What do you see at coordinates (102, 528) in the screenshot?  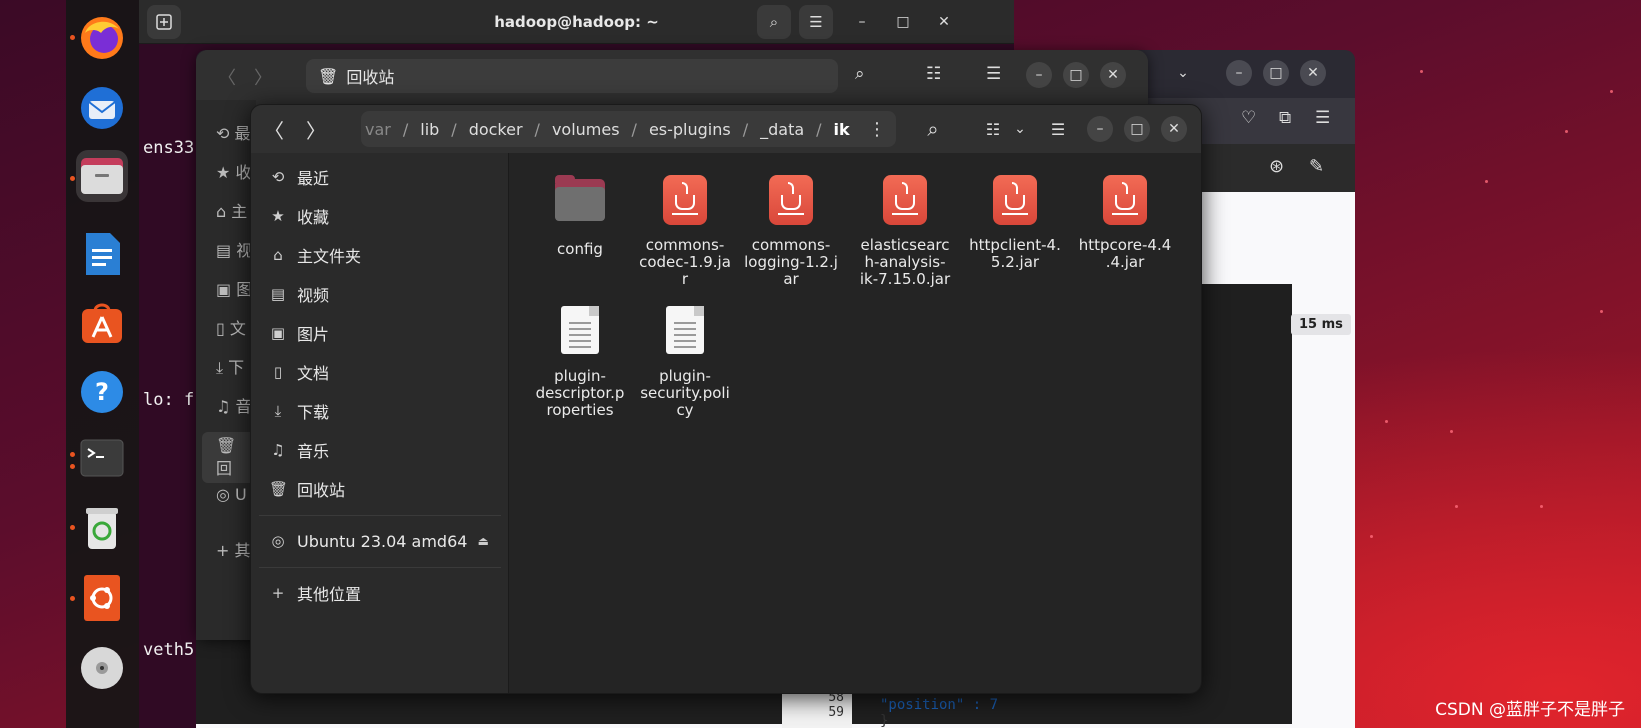 I see `trash-launcher` at bounding box center [102, 528].